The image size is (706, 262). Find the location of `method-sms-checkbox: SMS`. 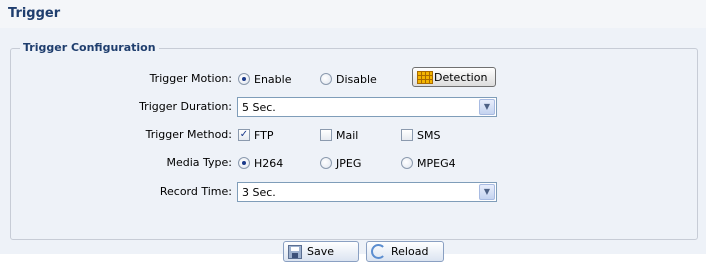

method-sms-checkbox: SMS is located at coordinates (420, 135).